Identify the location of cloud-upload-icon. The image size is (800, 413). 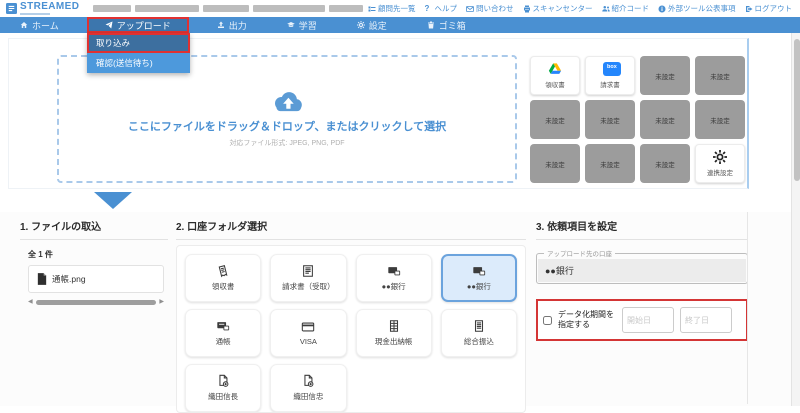
(287, 102).